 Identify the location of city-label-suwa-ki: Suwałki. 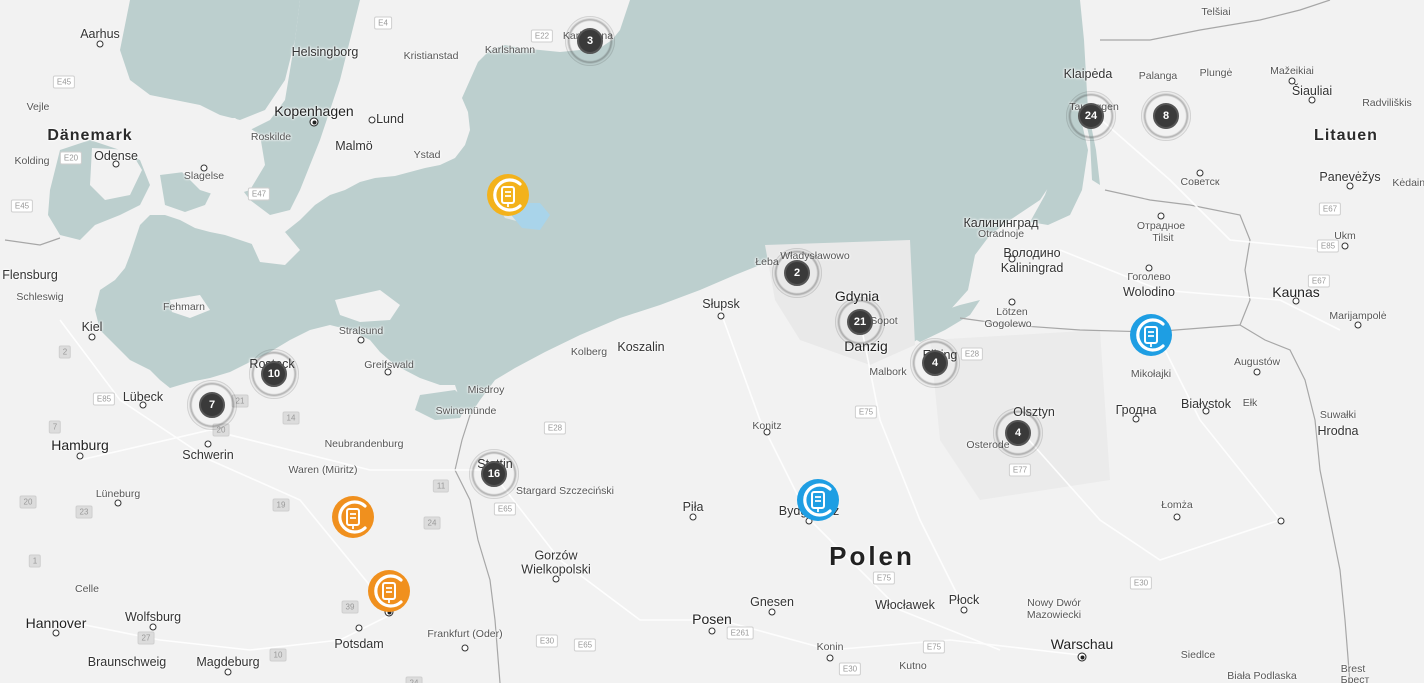
(1338, 414).